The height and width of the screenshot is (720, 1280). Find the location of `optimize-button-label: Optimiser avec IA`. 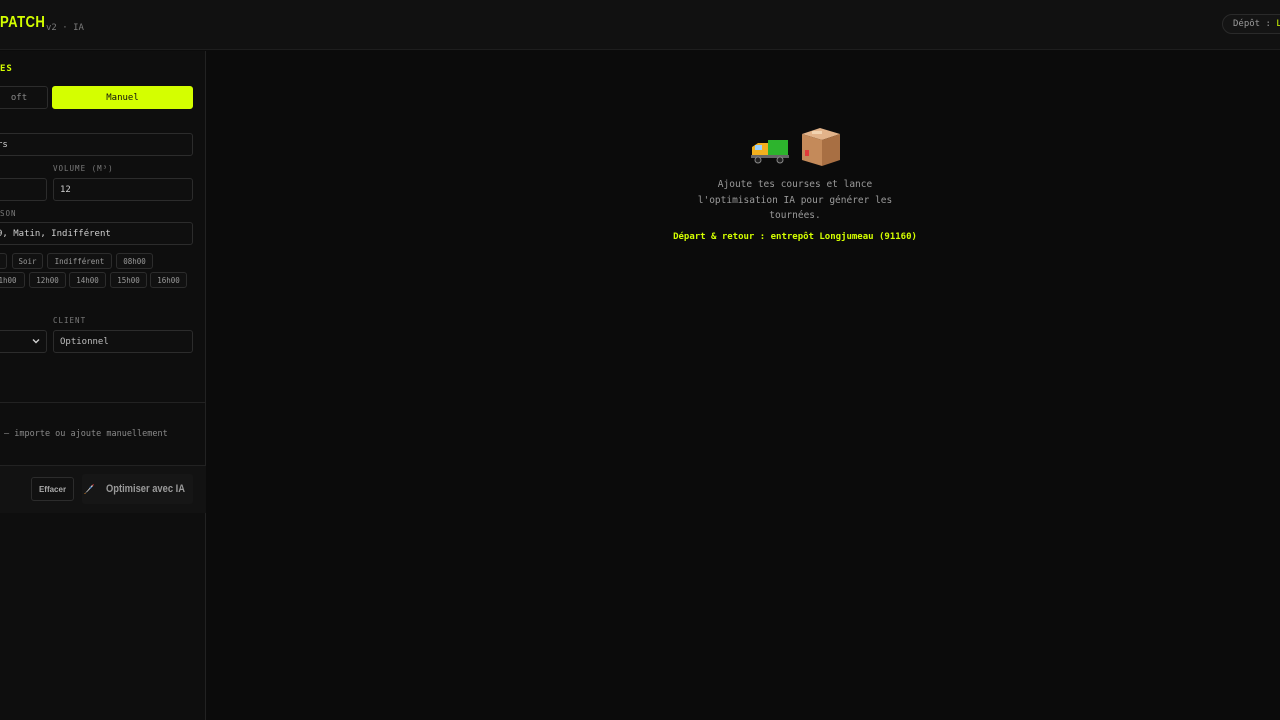

optimize-button-label: Optimiser avec IA is located at coordinates (145, 489).